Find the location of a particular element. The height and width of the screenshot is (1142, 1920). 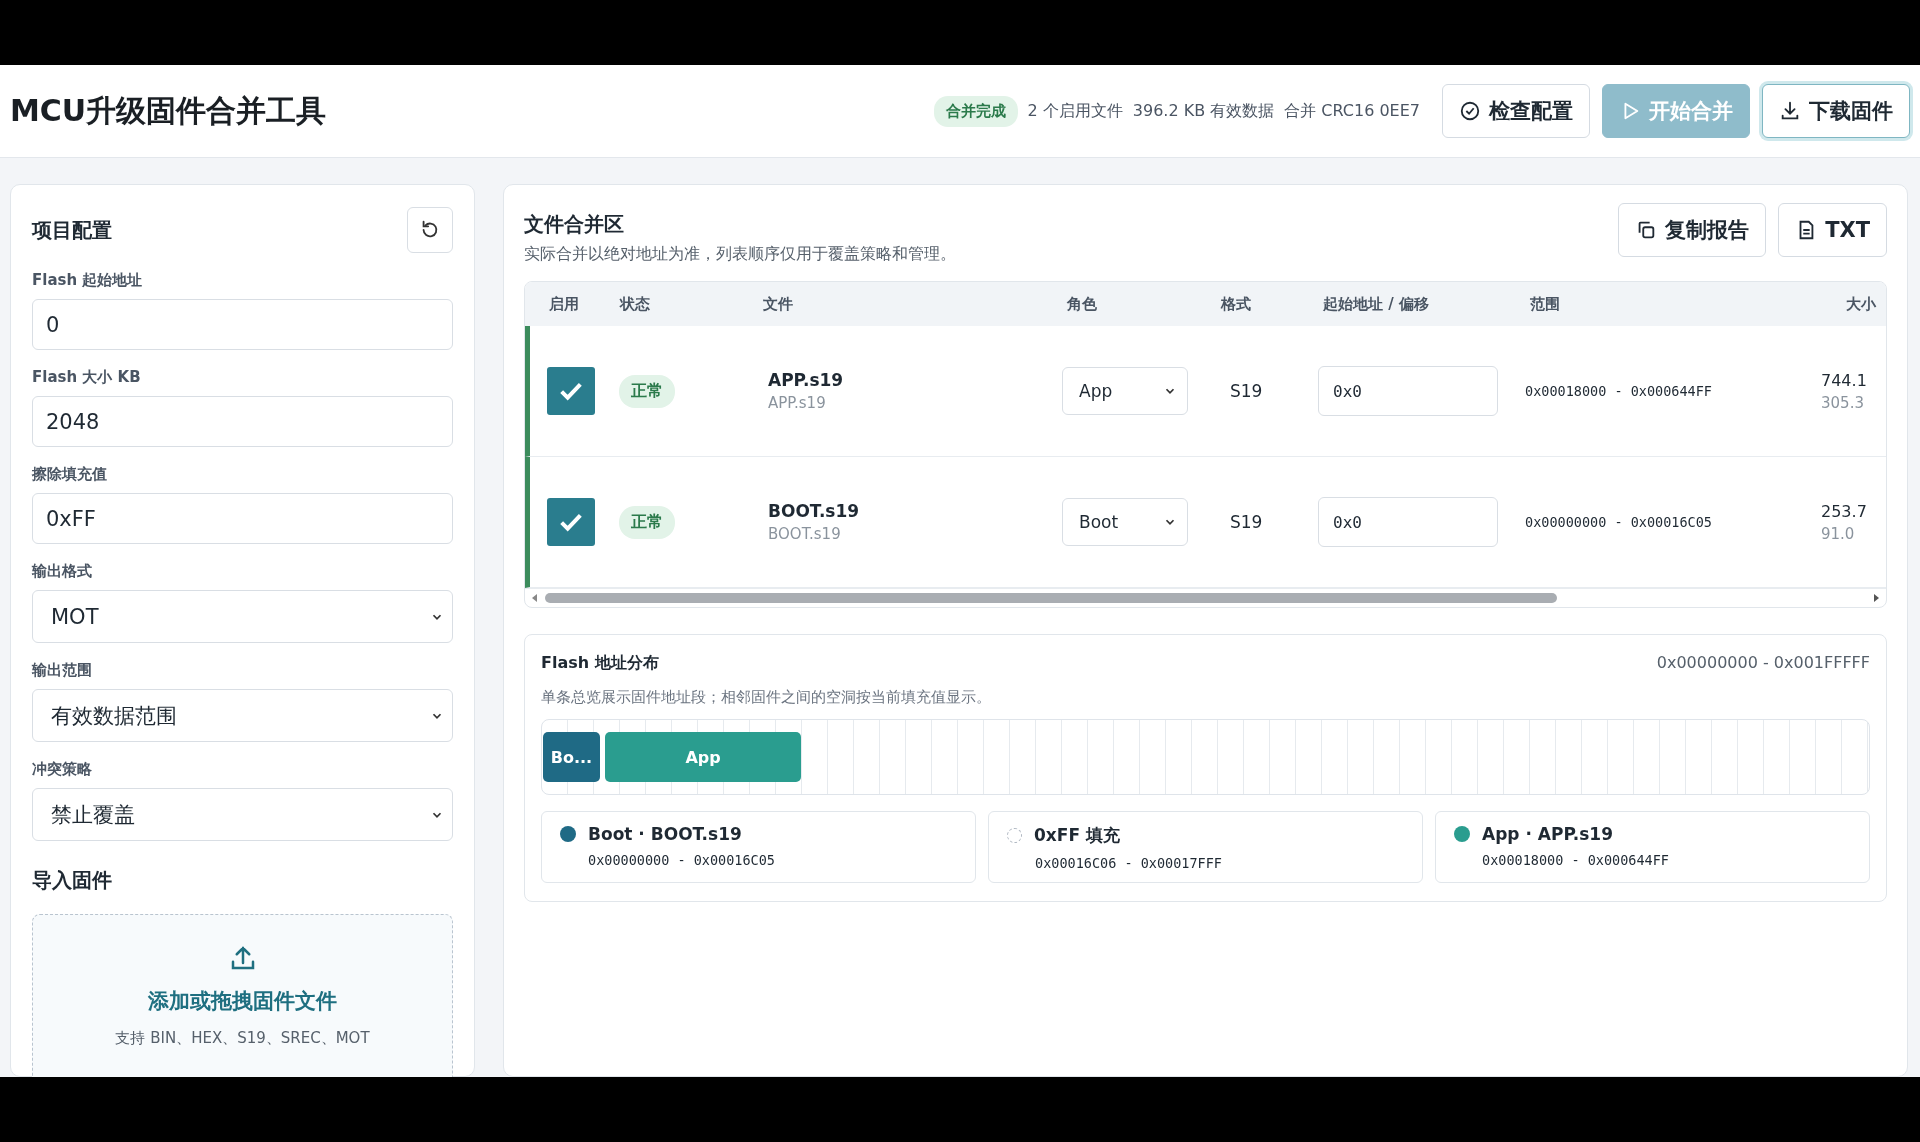

scroll-right-icon is located at coordinates (1876, 598).